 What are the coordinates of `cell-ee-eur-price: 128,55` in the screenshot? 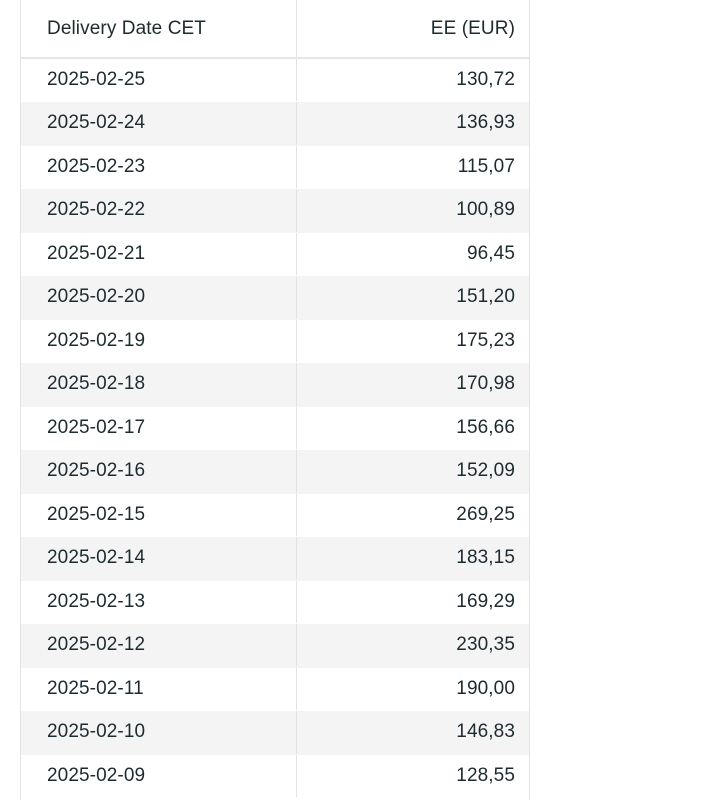 It's located at (412, 776).